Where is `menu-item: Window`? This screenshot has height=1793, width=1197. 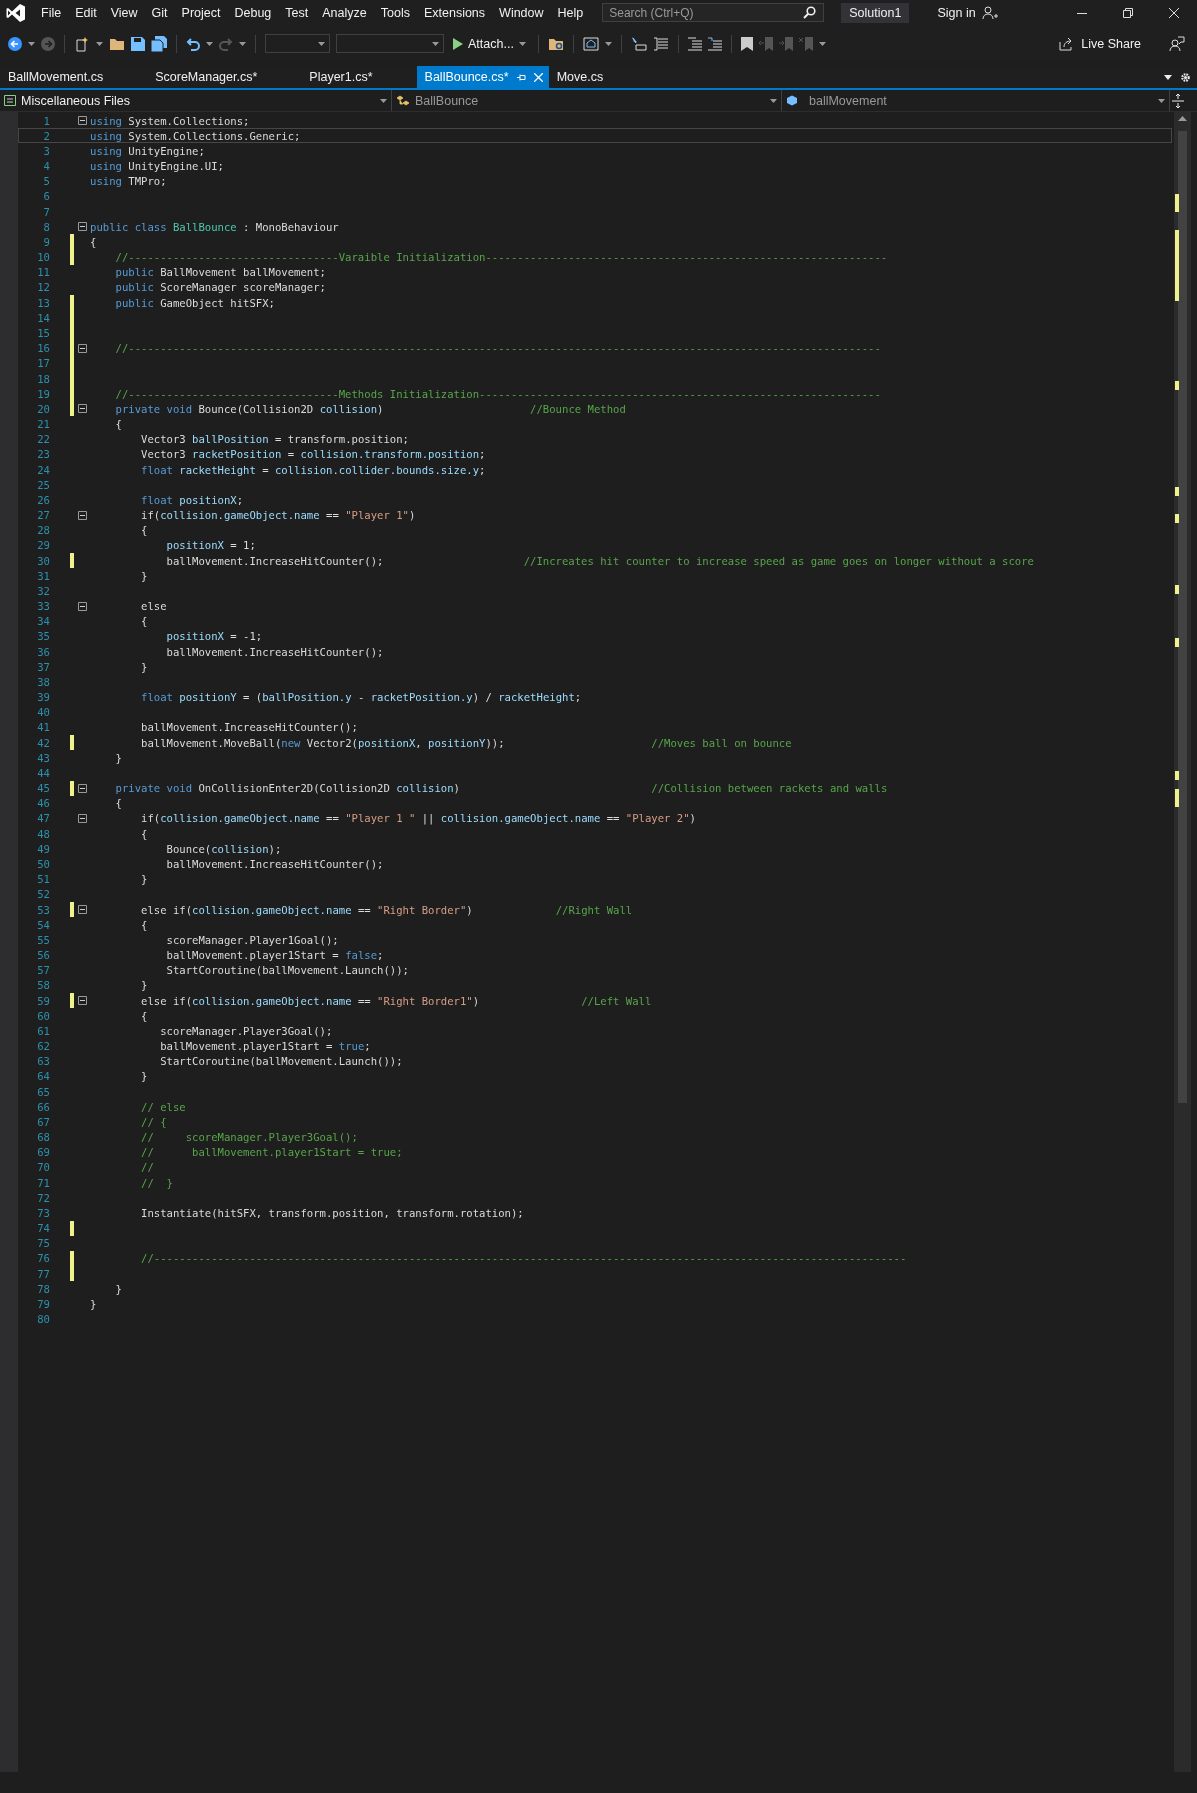 menu-item: Window is located at coordinates (521, 12).